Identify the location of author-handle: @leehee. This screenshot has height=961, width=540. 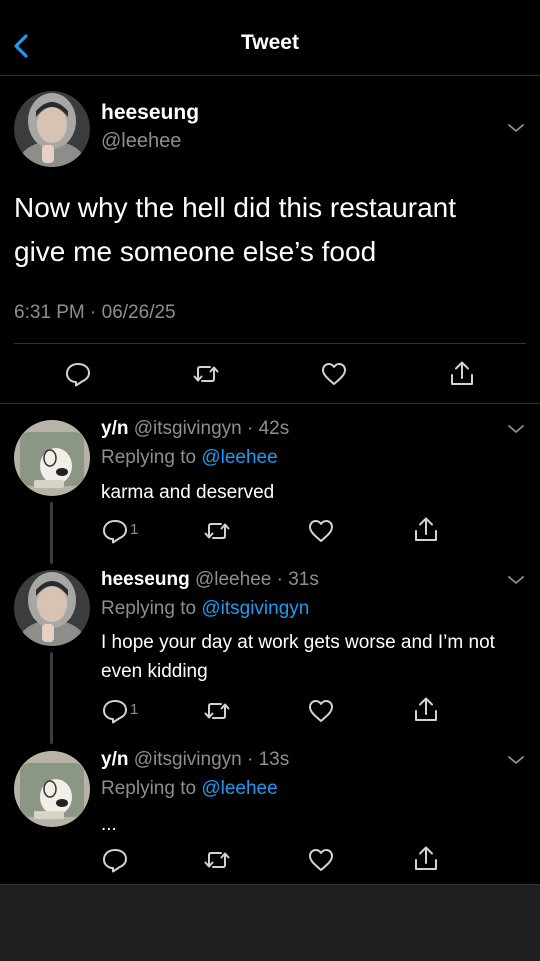
(141, 141).